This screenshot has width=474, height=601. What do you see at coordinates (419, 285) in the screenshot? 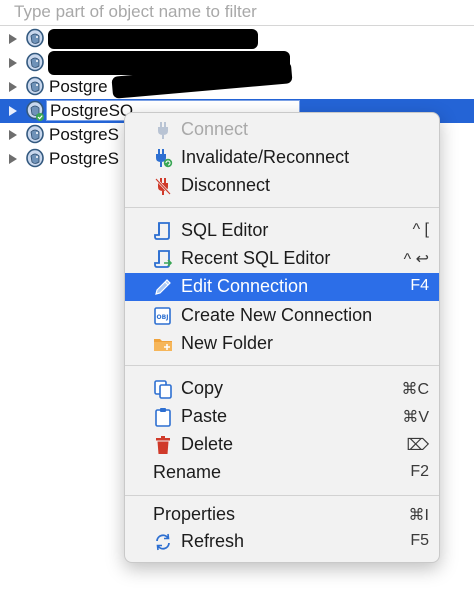
I see `menu-item-shortcut: F4` at bounding box center [419, 285].